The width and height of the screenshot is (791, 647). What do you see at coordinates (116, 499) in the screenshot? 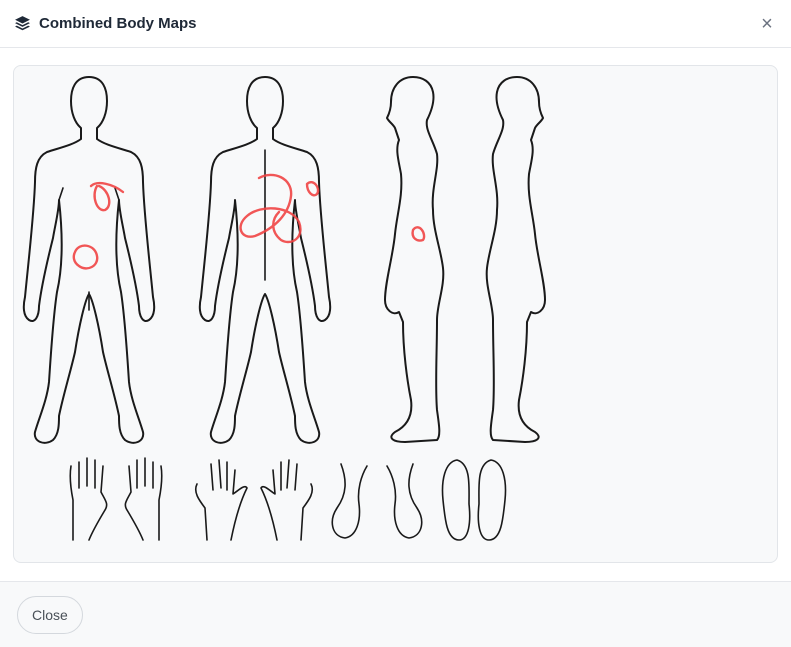
I see `hands-palm-view` at bounding box center [116, 499].